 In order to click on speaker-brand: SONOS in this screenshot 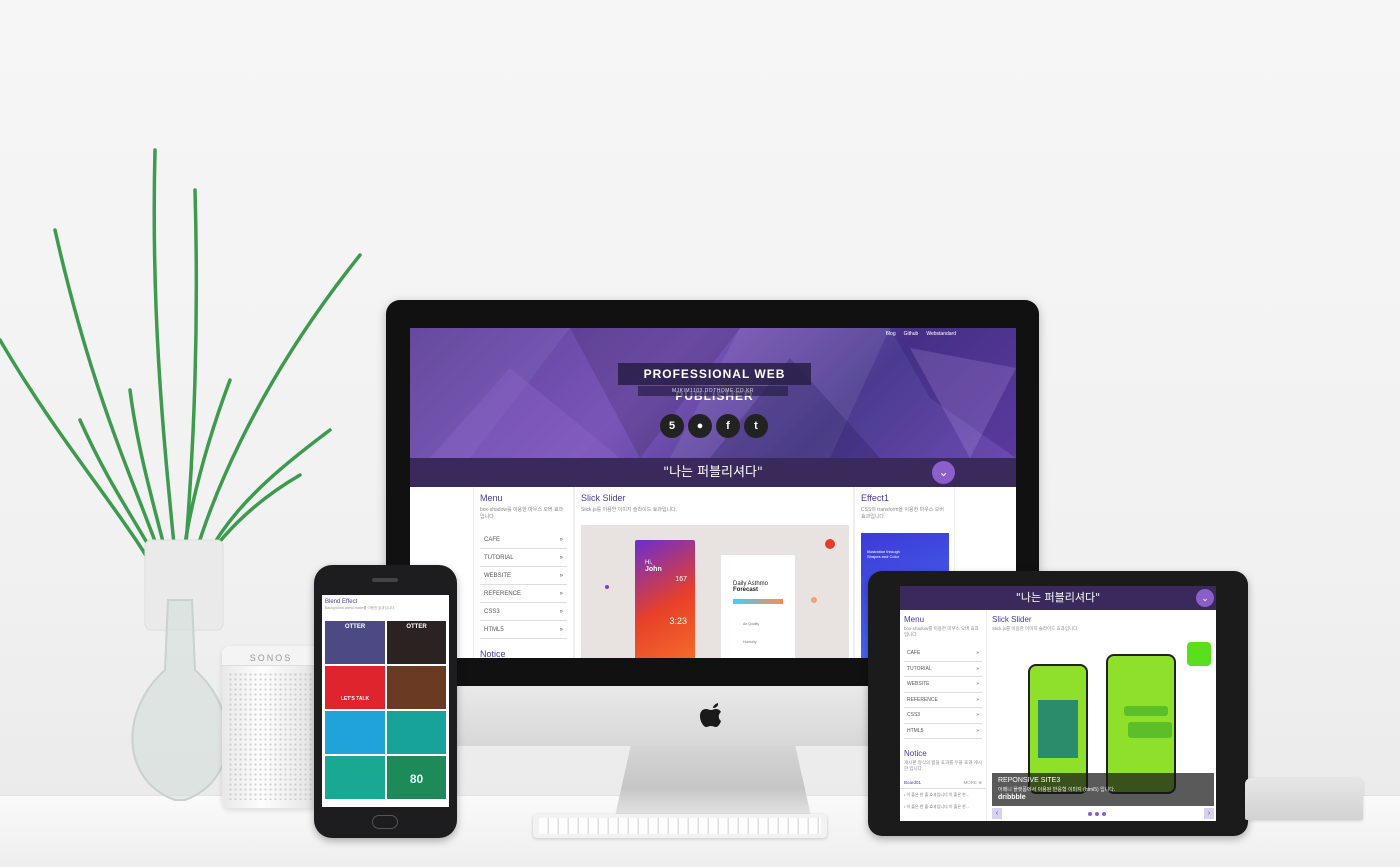, I will do `click(271, 658)`.